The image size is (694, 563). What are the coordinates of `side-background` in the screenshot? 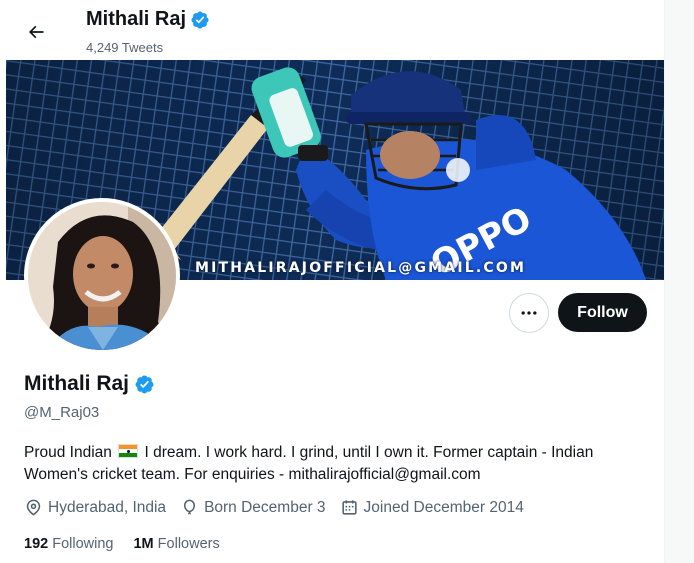 It's located at (679, 281).